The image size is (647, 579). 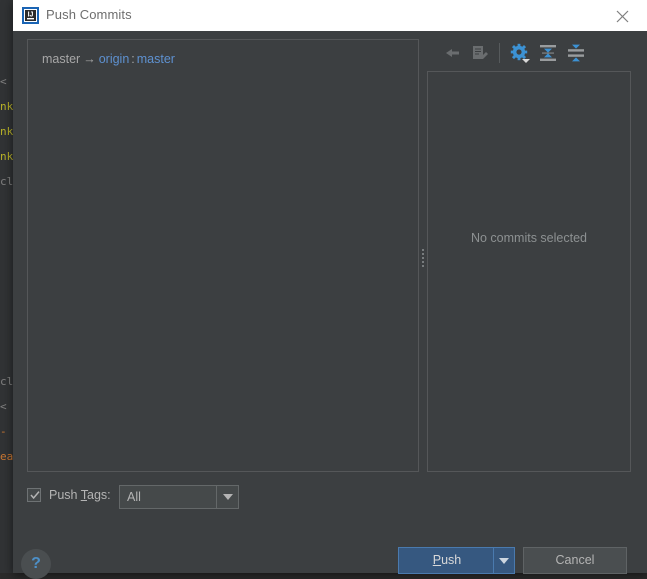 I want to click on settings-gear-icon-button, so click(x=520, y=53).